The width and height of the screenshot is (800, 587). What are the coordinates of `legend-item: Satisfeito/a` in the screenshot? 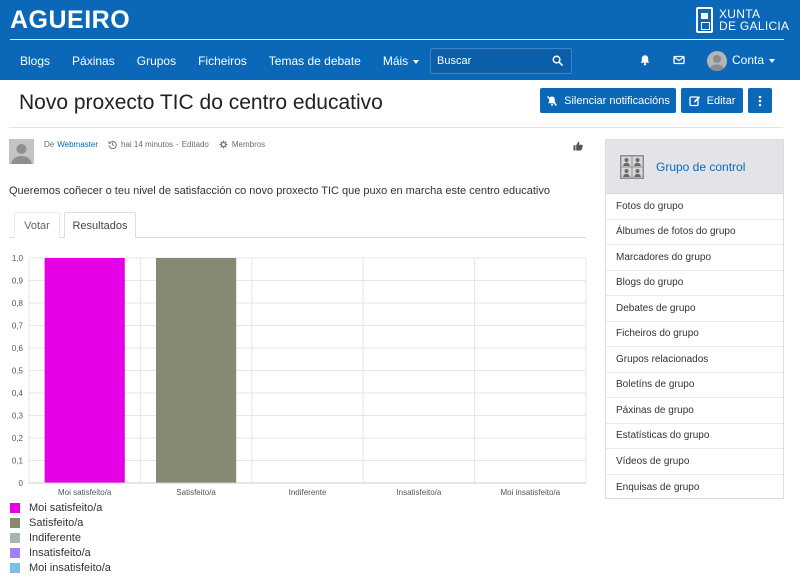 It's located at (60, 522).